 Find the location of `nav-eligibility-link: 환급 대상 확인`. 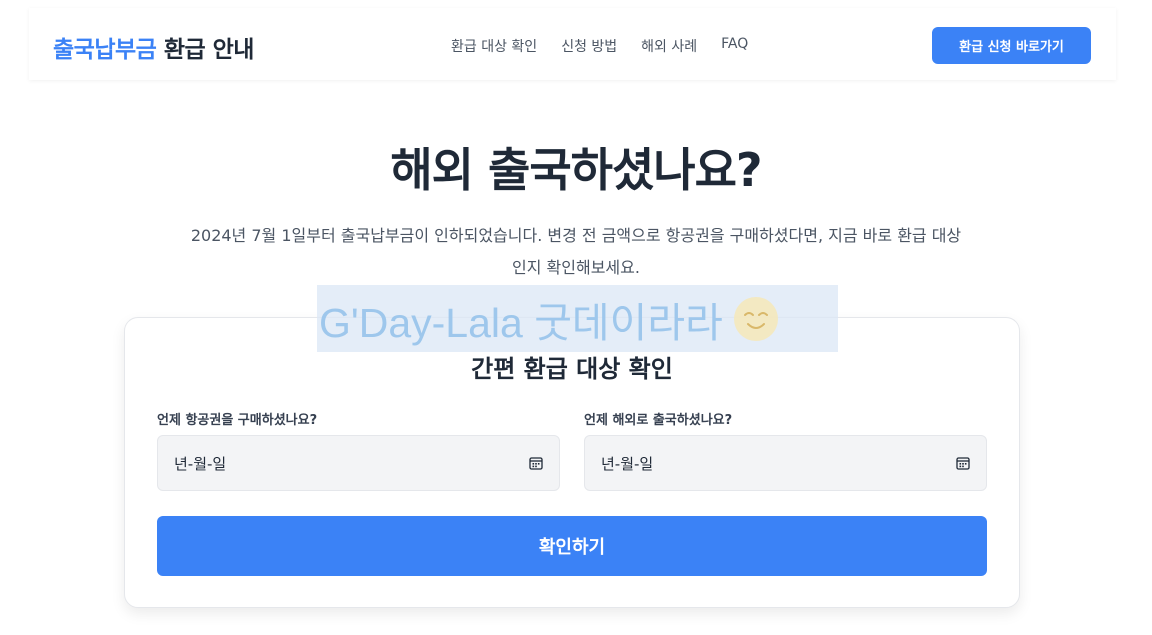

nav-eligibility-link: 환급 대상 확인 is located at coordinates (494, 46).